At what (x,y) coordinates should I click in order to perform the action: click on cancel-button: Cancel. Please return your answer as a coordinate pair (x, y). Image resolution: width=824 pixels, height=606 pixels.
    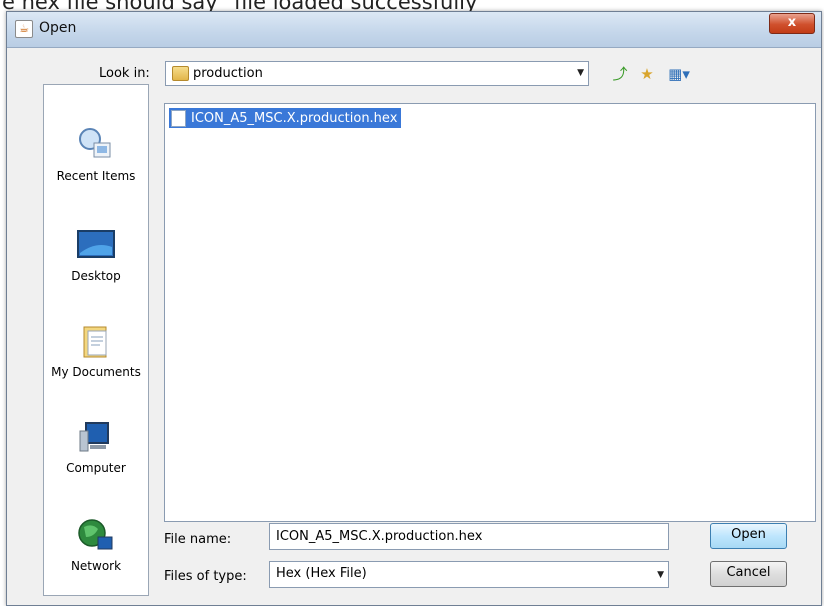
    Looking at the image, I should click on (748, 574).